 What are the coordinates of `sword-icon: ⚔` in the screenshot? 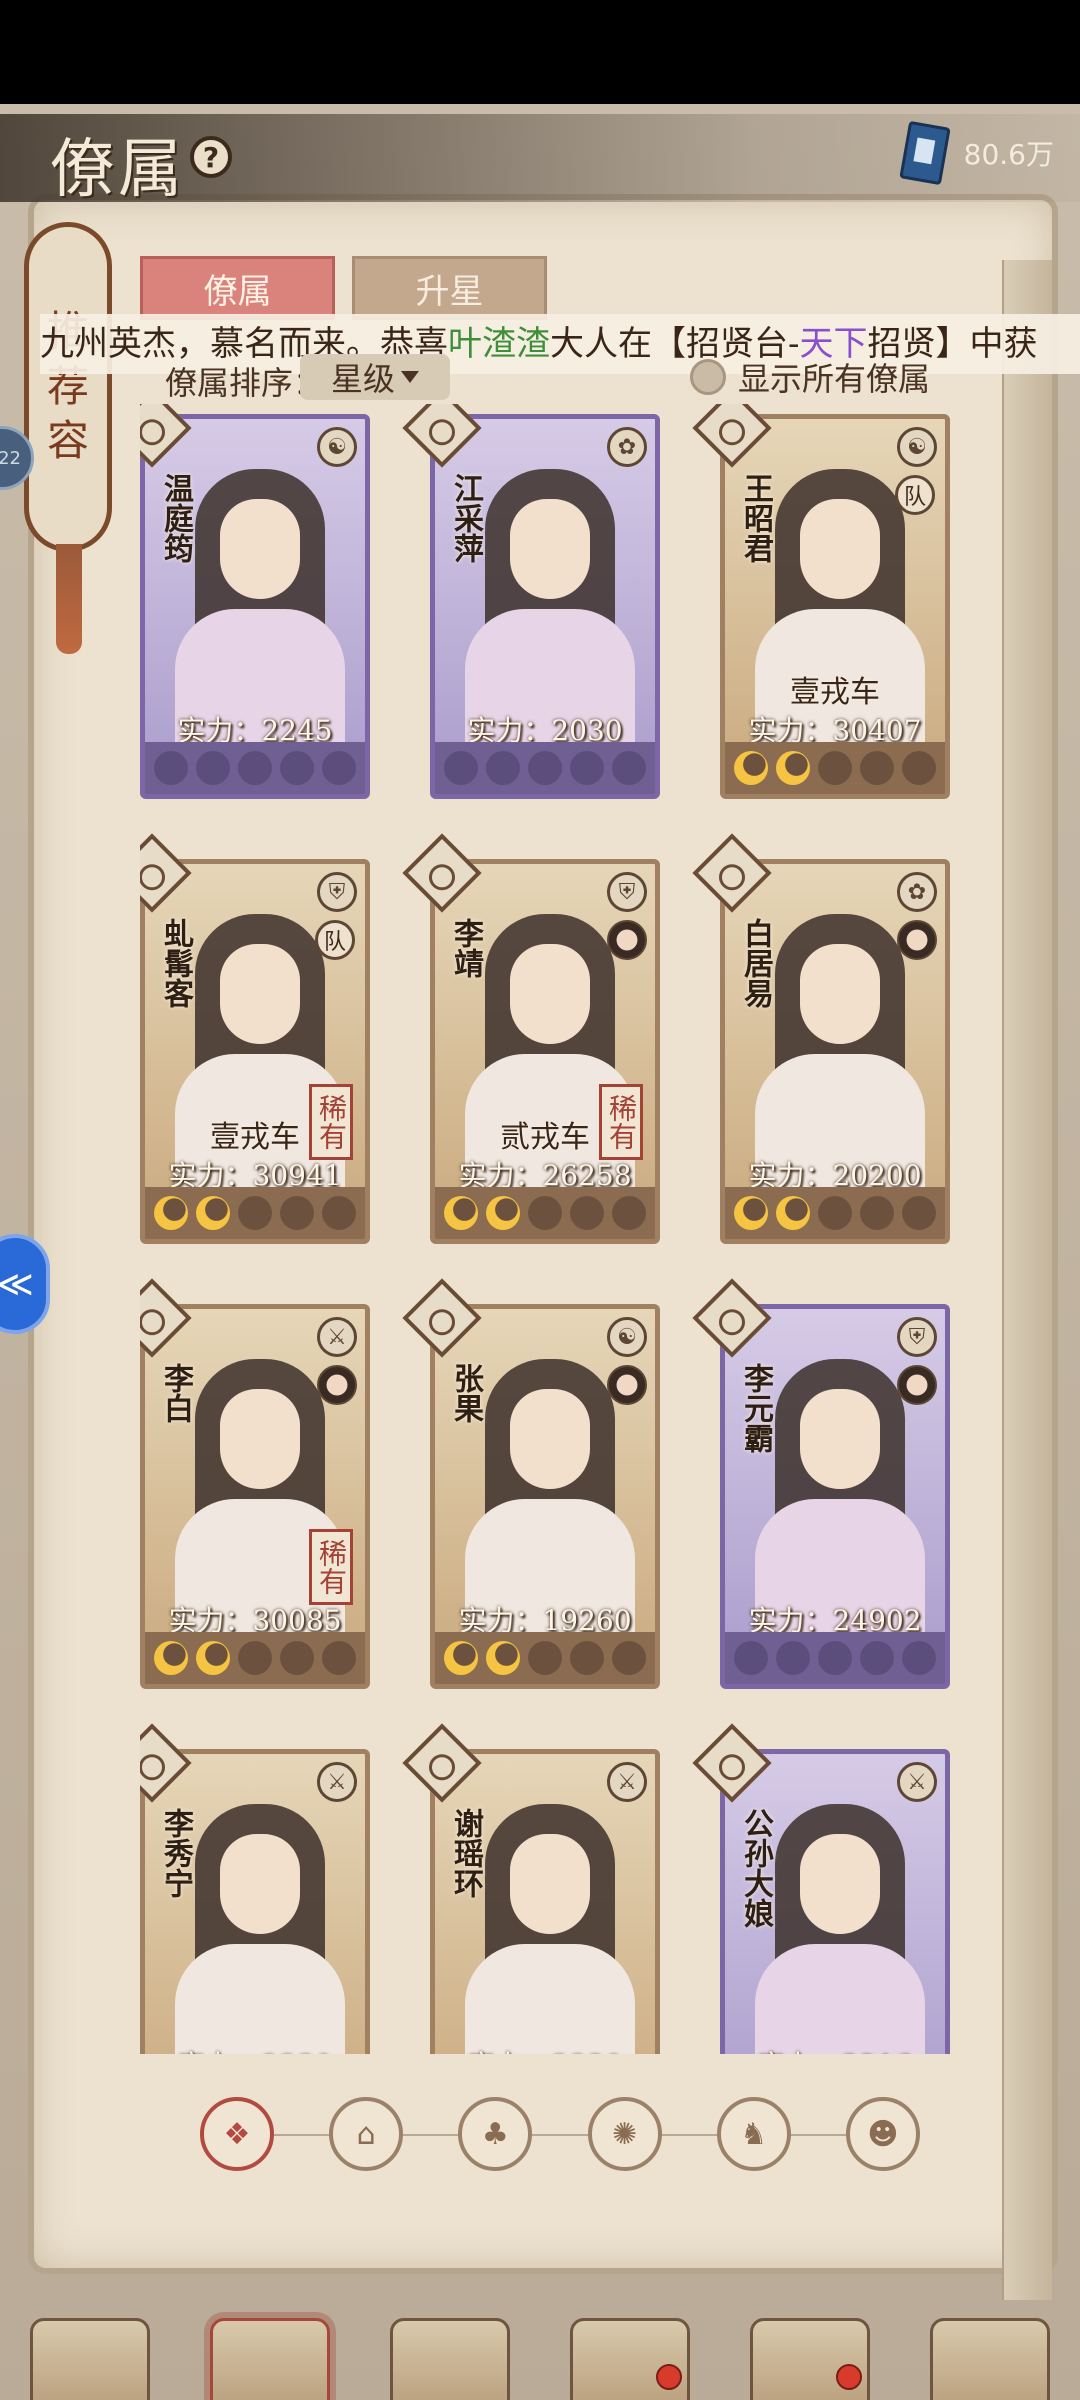 It's located at (917, 1782).